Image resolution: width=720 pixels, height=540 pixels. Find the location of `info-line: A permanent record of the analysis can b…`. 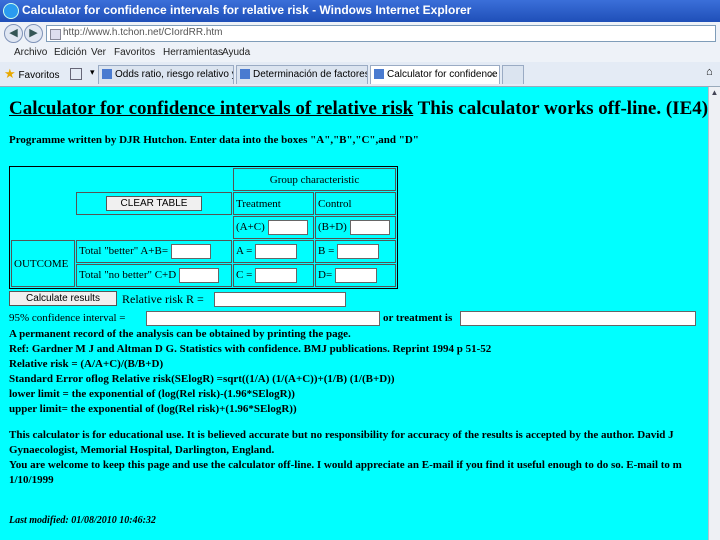

info-line: A permanent record of the analysis can b… is located at coordinates (180, 334).